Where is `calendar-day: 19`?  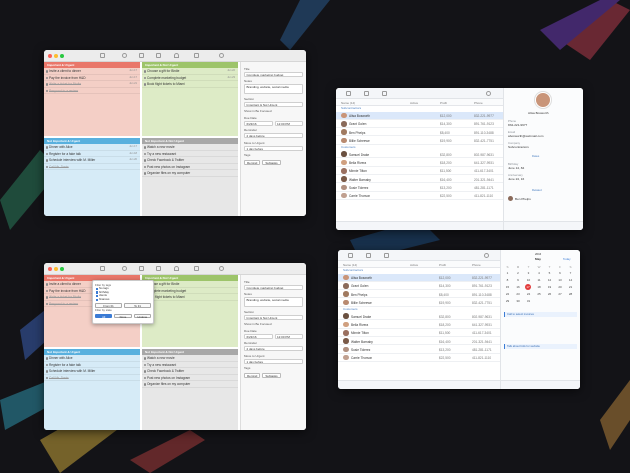
calendar-day: 19 is located at coordinates (549, 287).